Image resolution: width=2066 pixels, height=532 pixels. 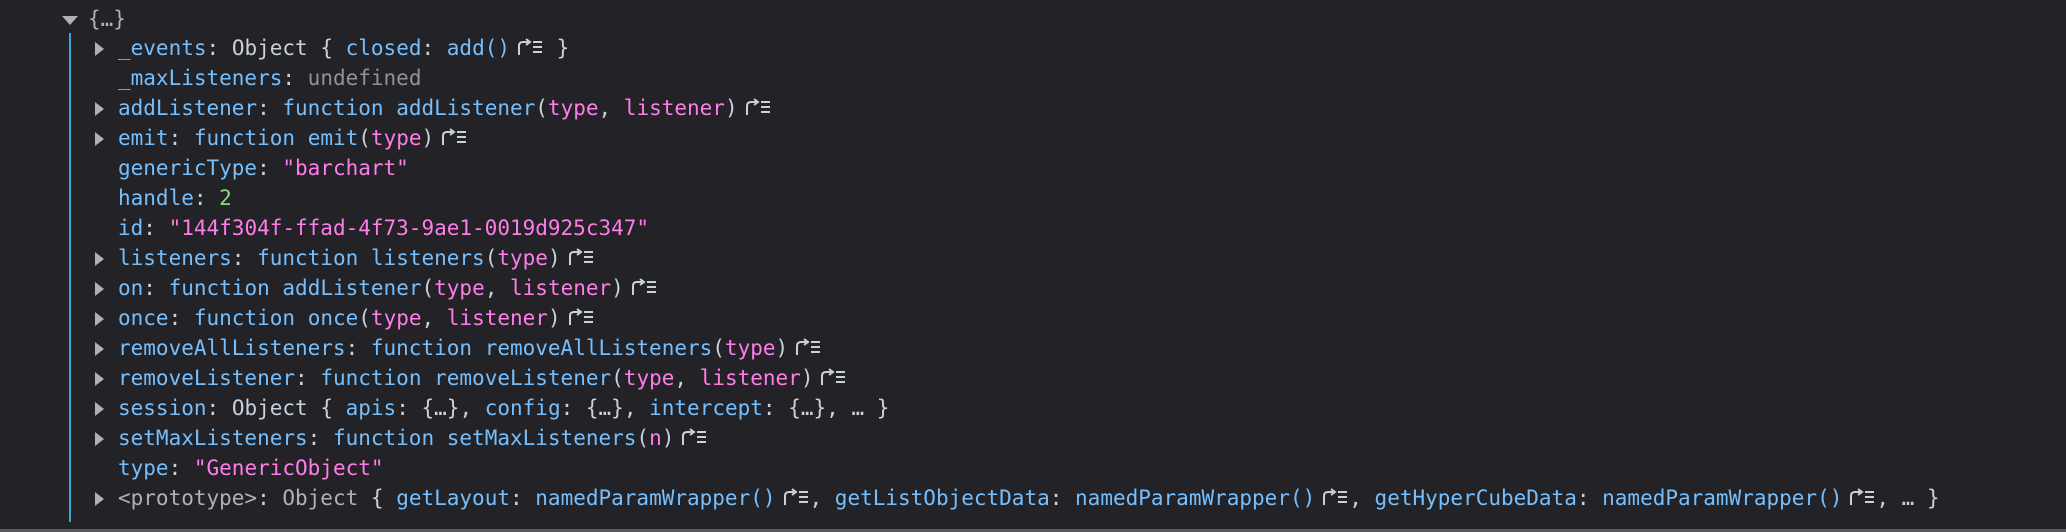 I want to click on preview-value: add(), so click(x=478, y=48).